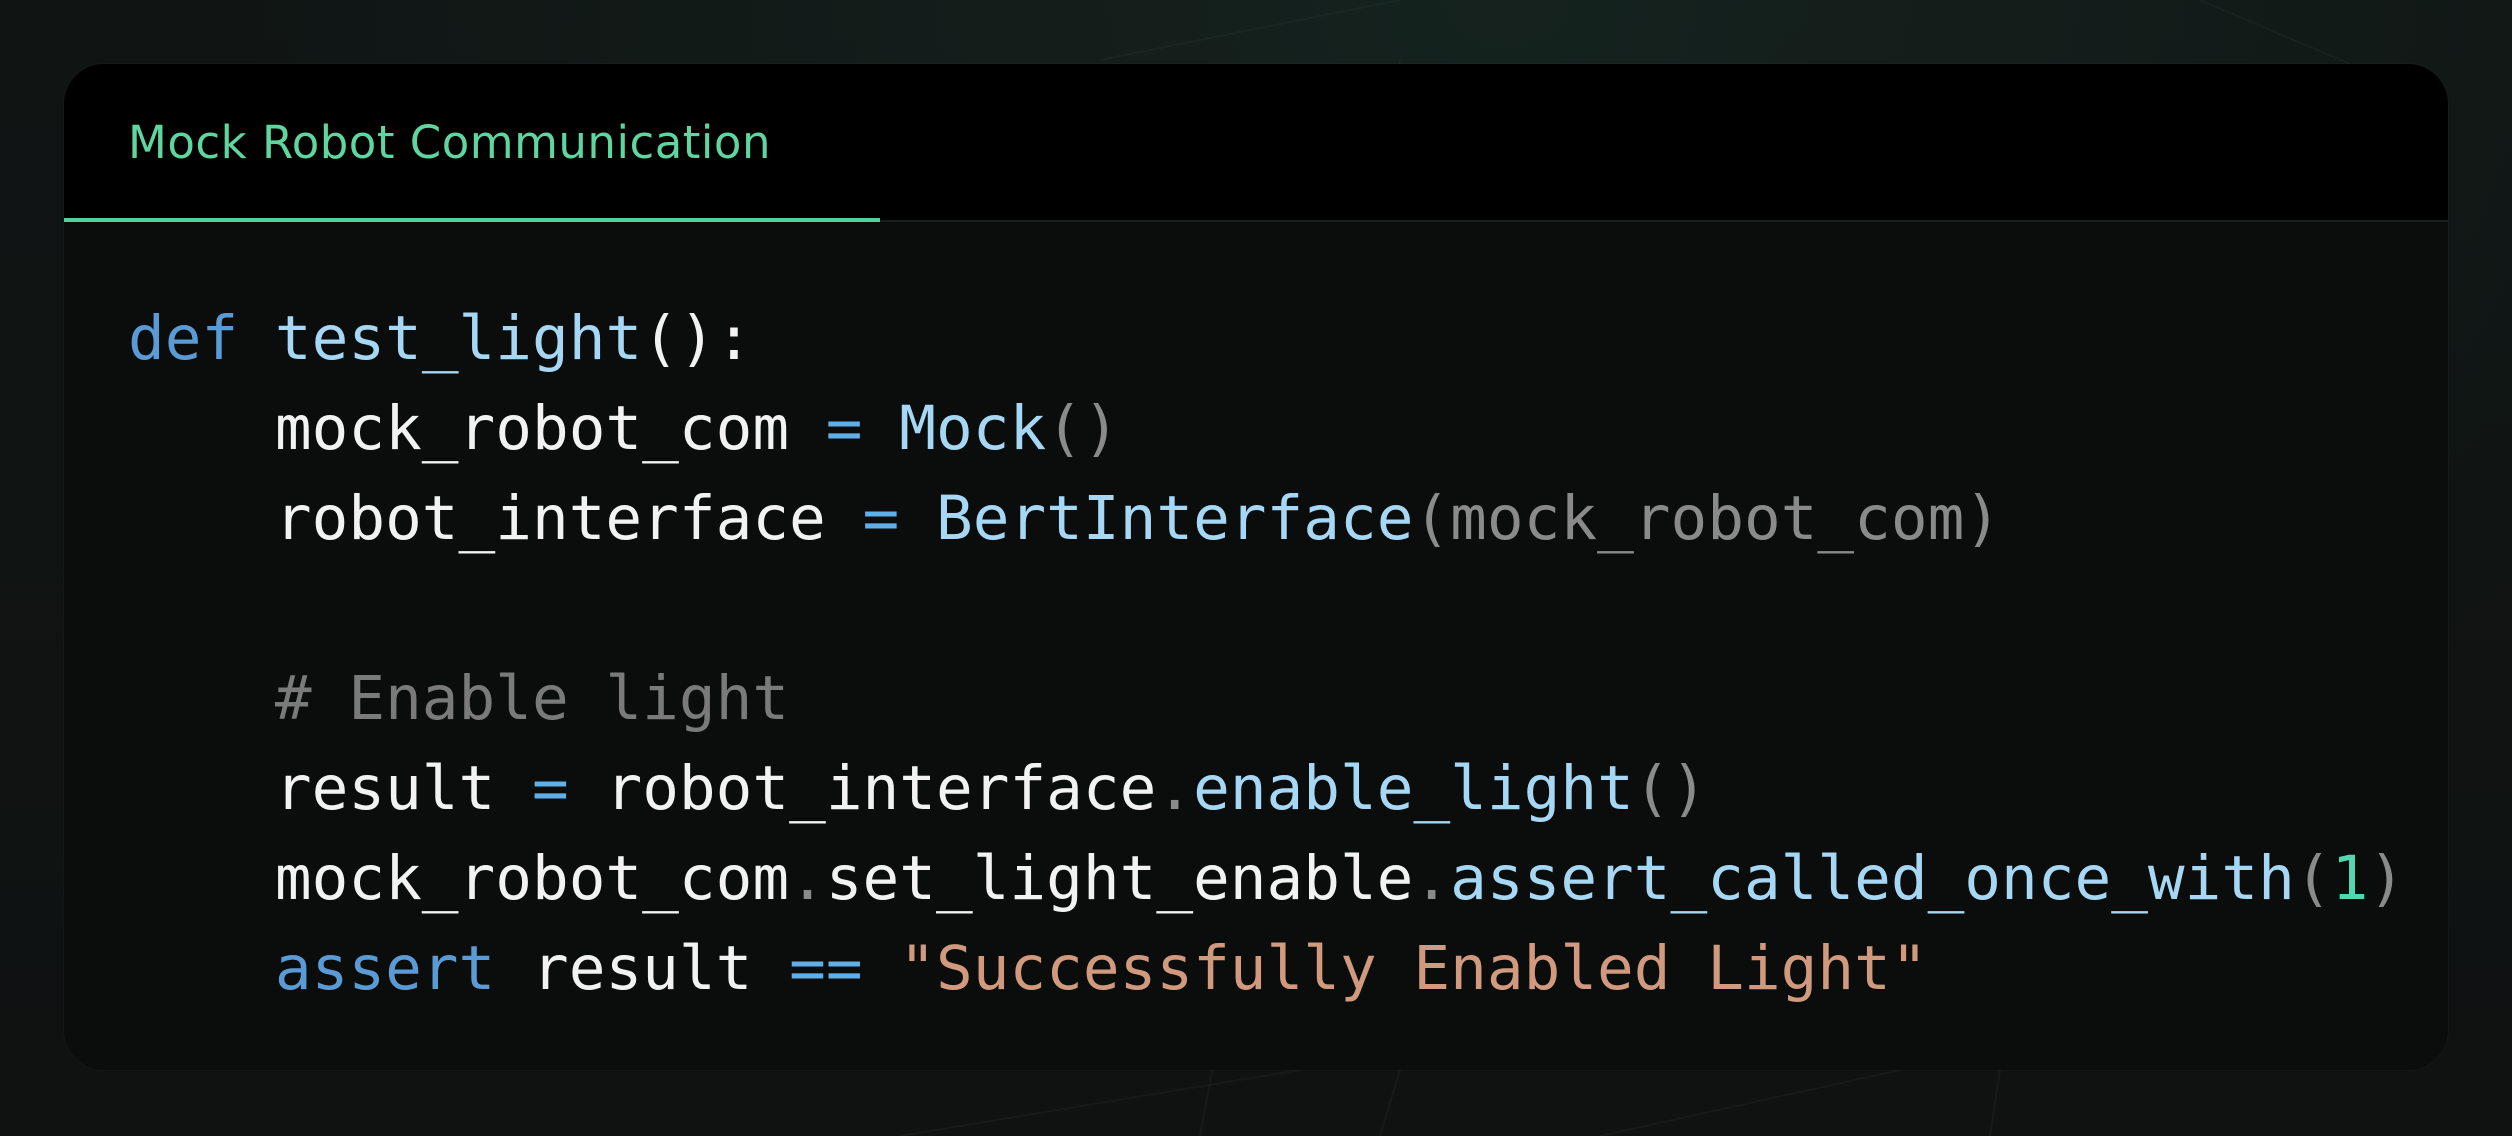 The height and width of the screenshot is (1136, 2512). I want to click on active-tab-indicator, so click(472, 220).